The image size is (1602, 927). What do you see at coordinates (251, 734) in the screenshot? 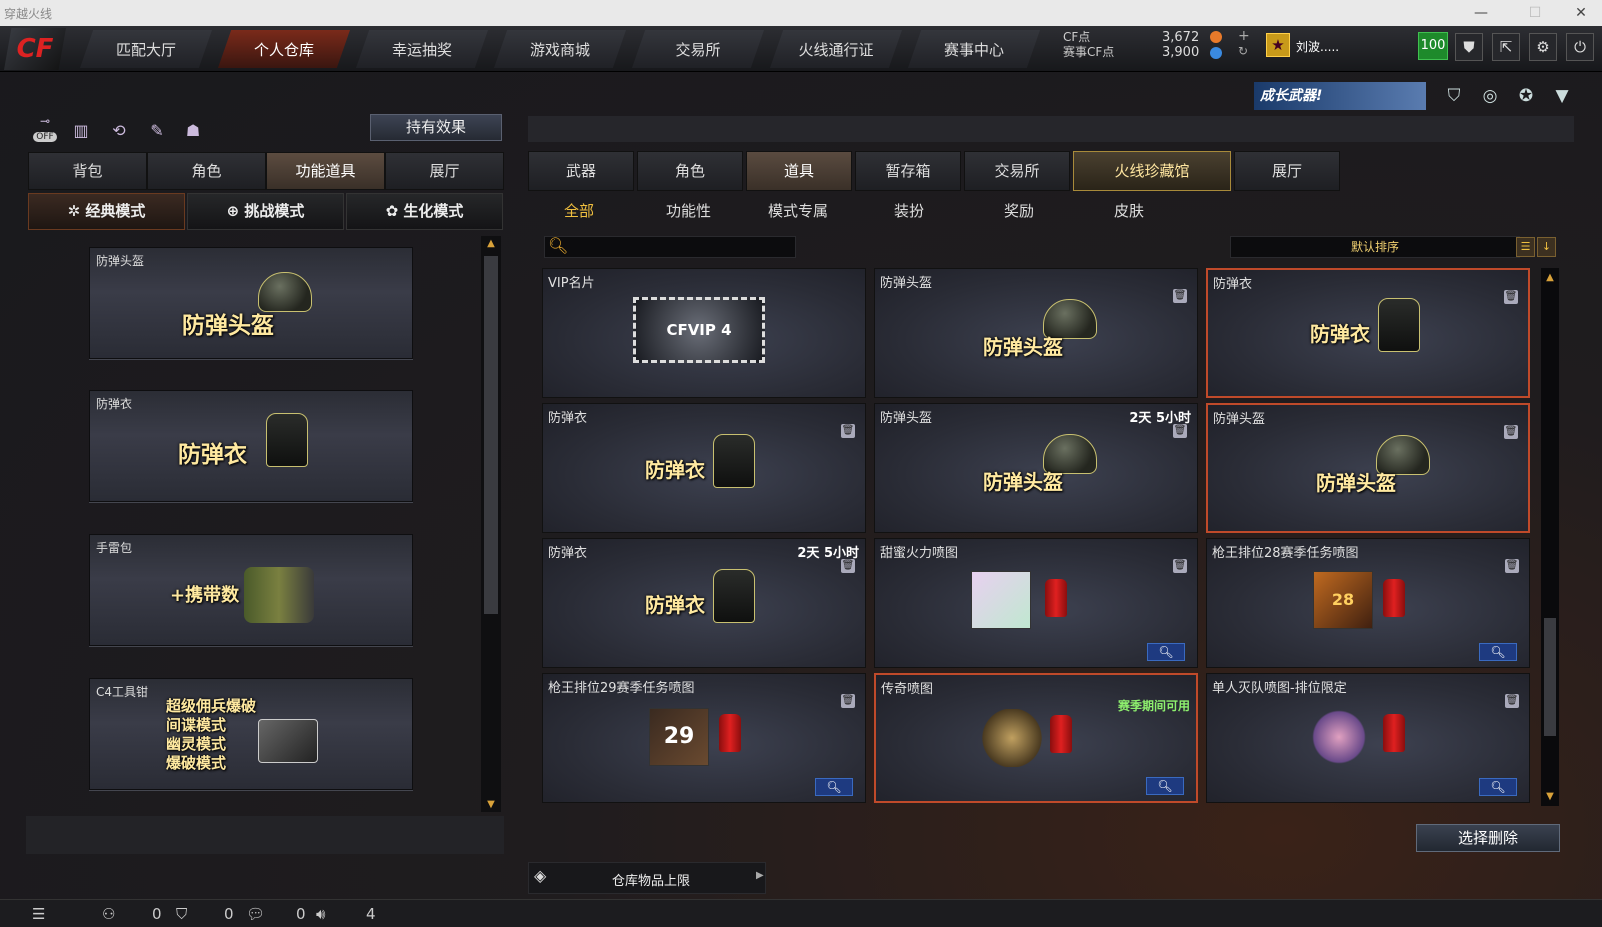
I see `left-item-c4-tool: C4工具钳 超级佣兵爆破 间谍模式 幽灵模式 爆破模式` at bounding box center [251, 734].